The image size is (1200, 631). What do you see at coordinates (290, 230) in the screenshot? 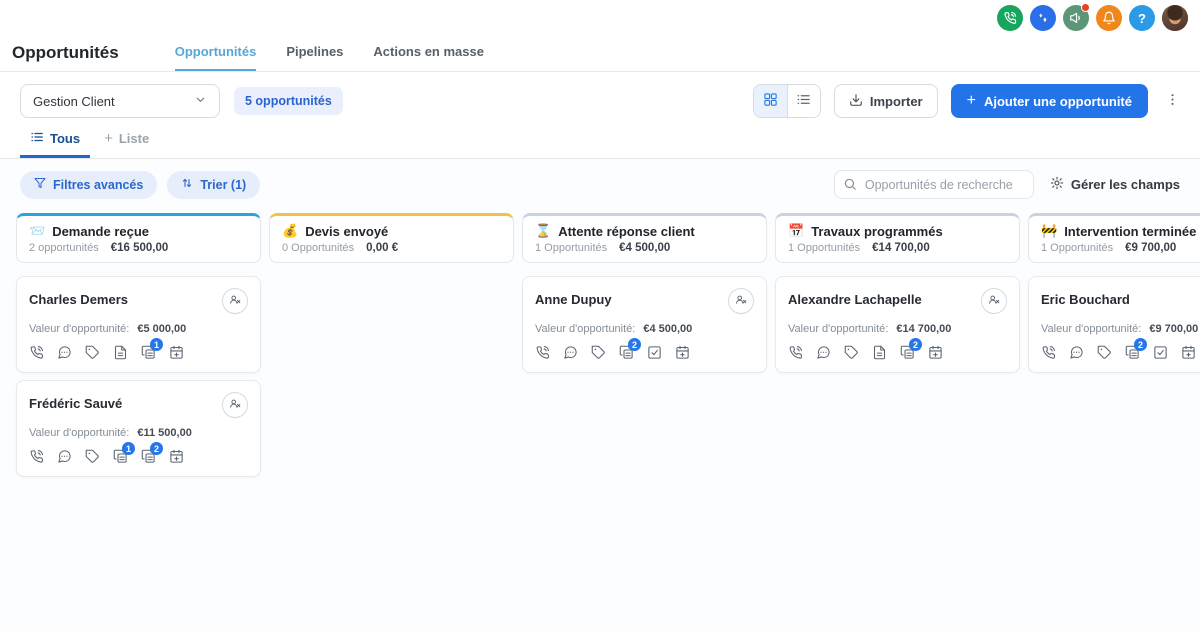
I see `column-emoji-icon: 💰` at bounding box center [290, 230].